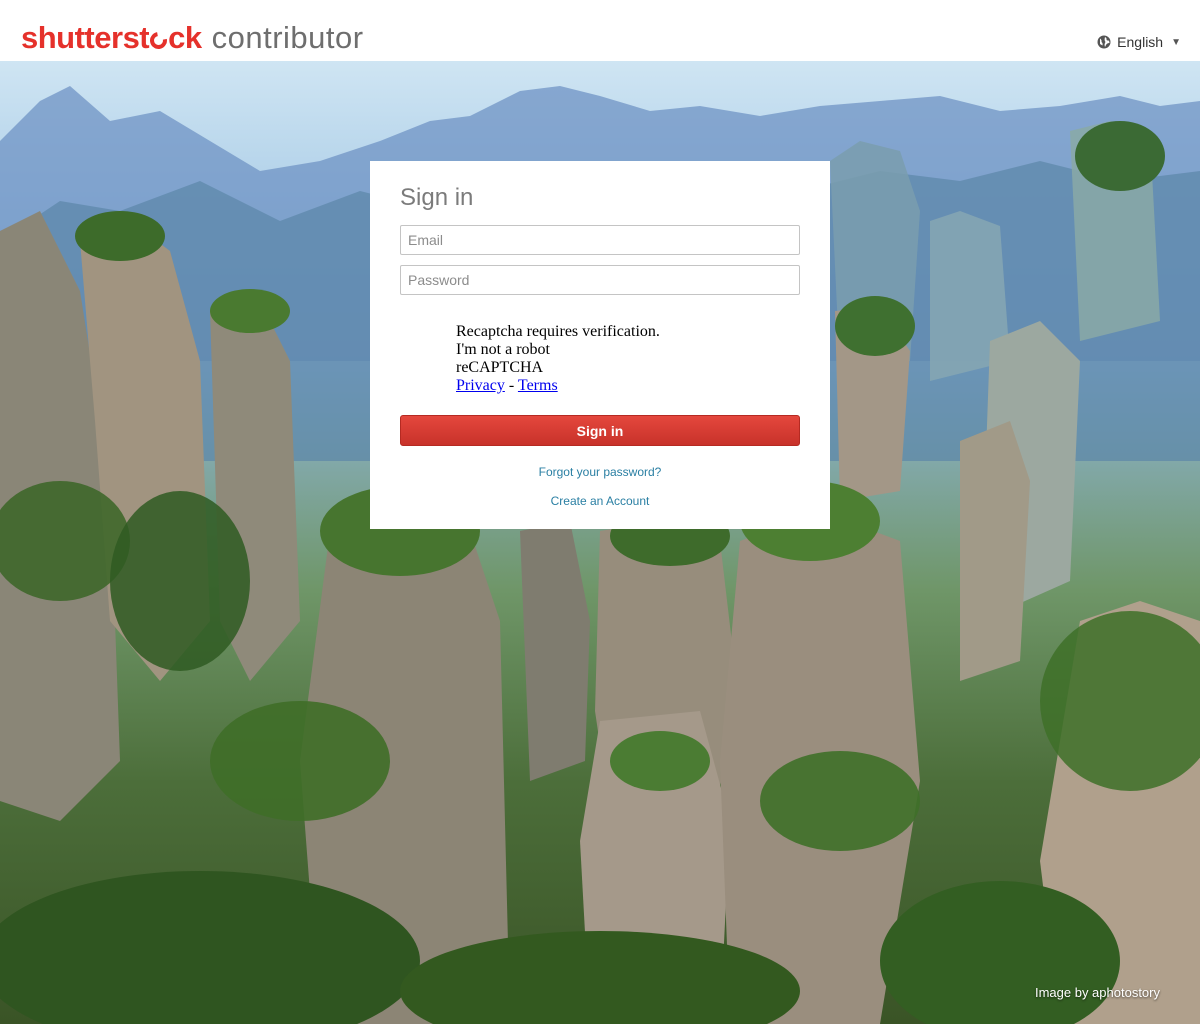 The image size is (1200, 1024). I want to click on recaptcha-privacy-link: Privacy, so click(480, 385).